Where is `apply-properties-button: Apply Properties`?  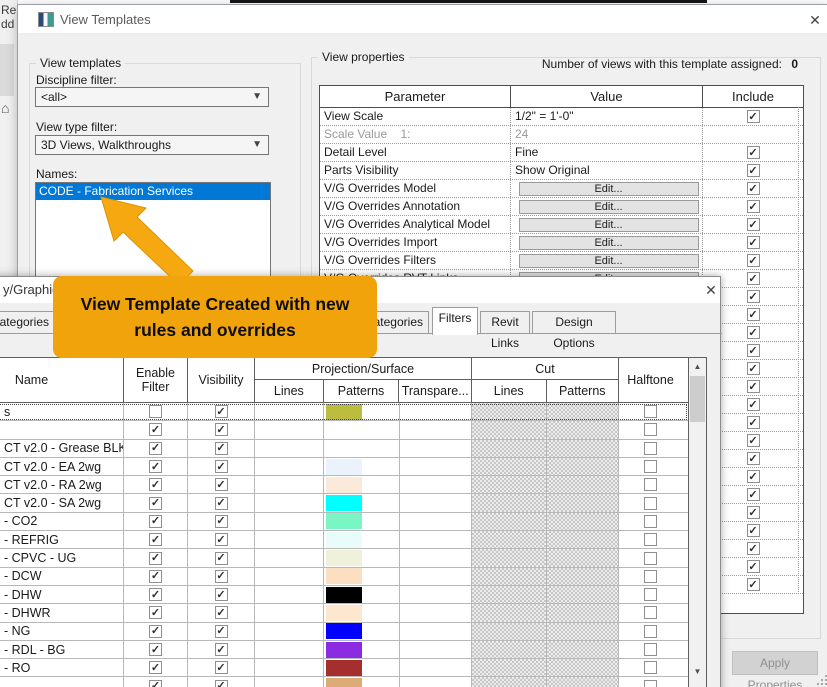 apply-properties-button: Apply Properties is located at coordinates (775, 669).